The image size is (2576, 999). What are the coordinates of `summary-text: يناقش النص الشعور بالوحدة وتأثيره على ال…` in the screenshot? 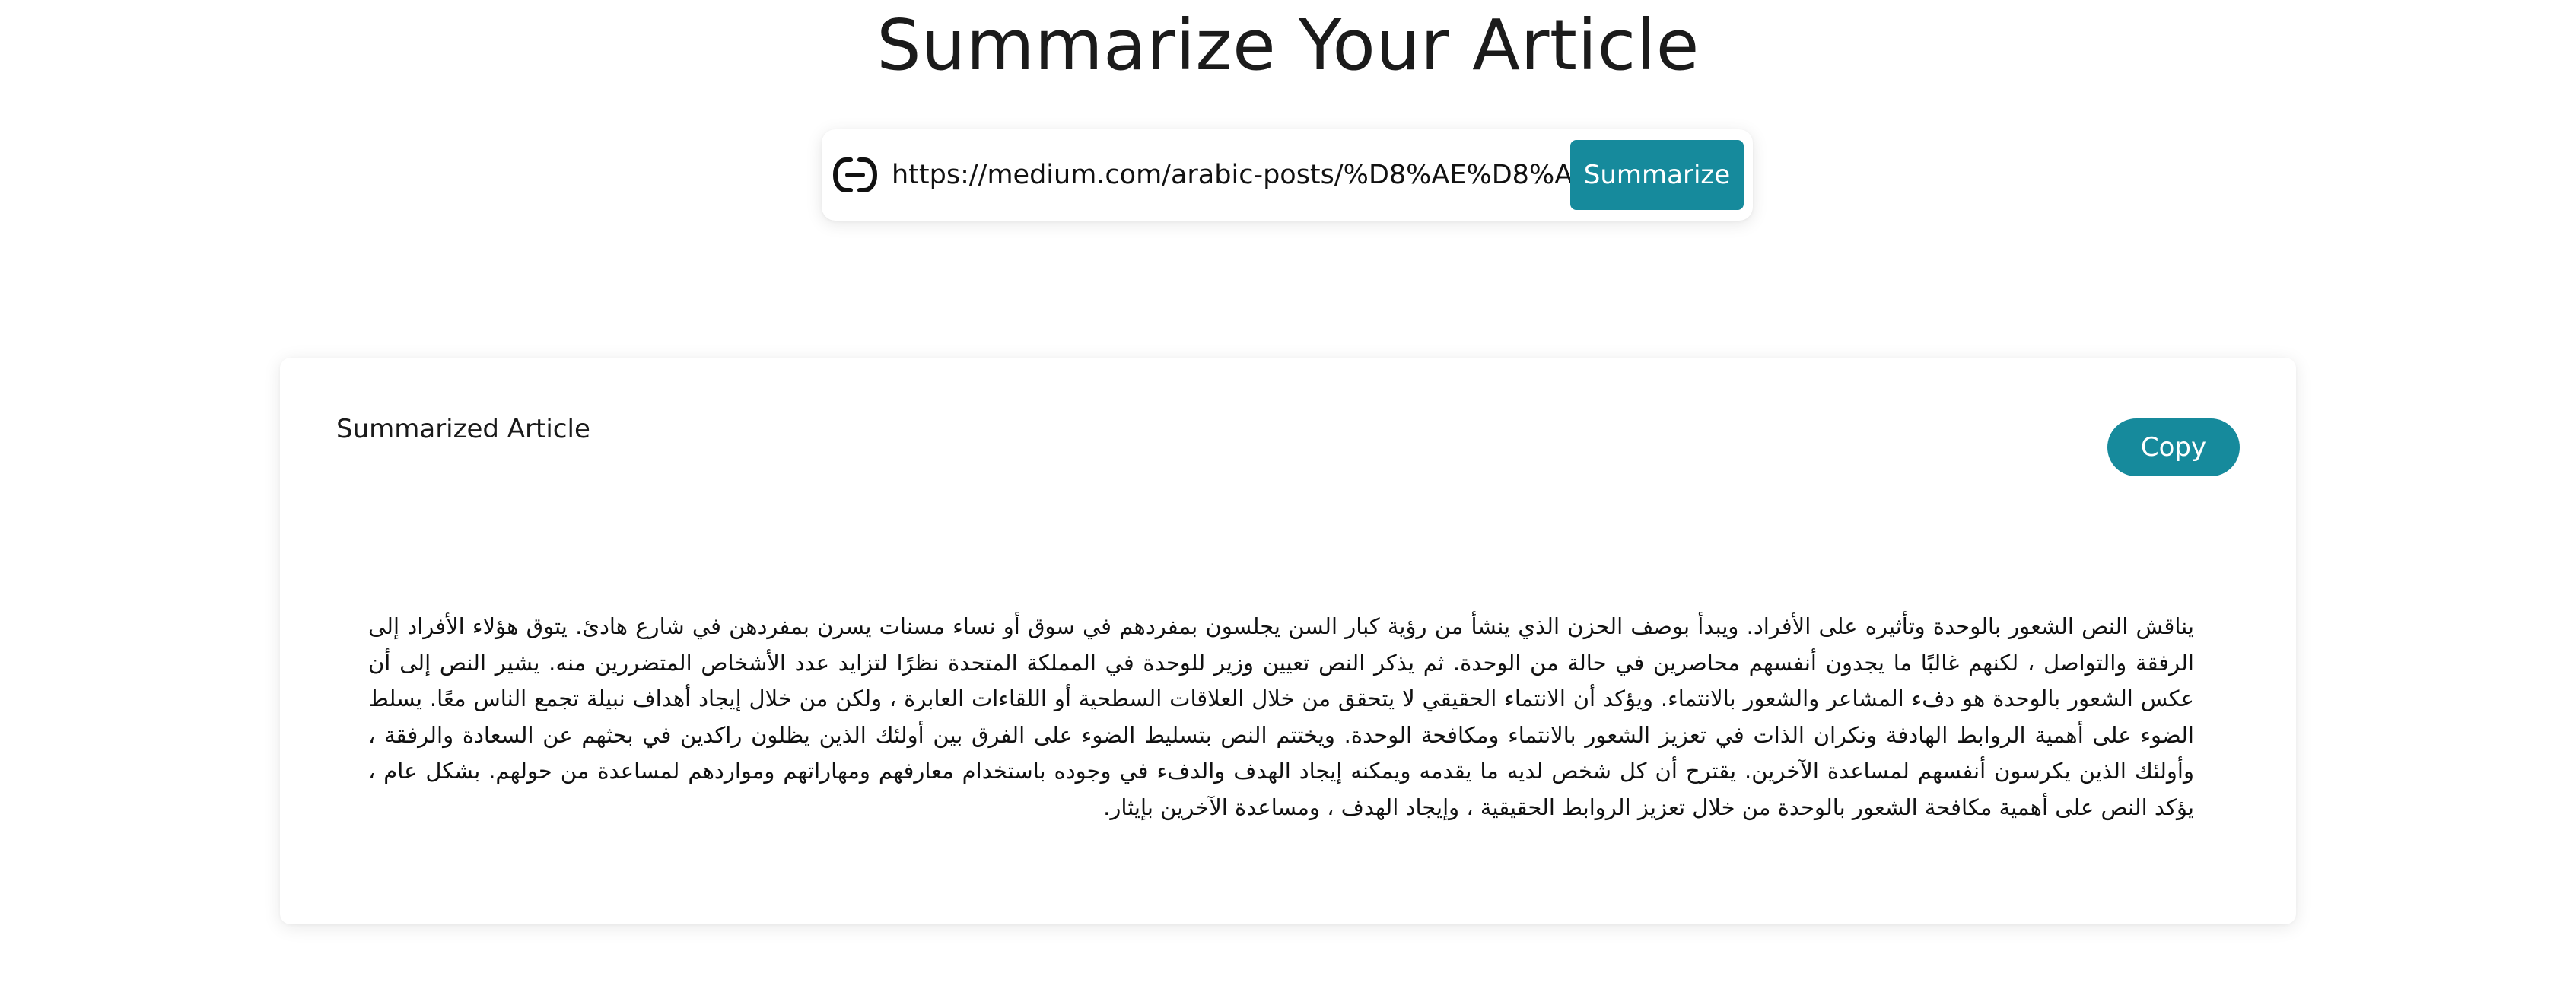 It's located at (1281, 716).